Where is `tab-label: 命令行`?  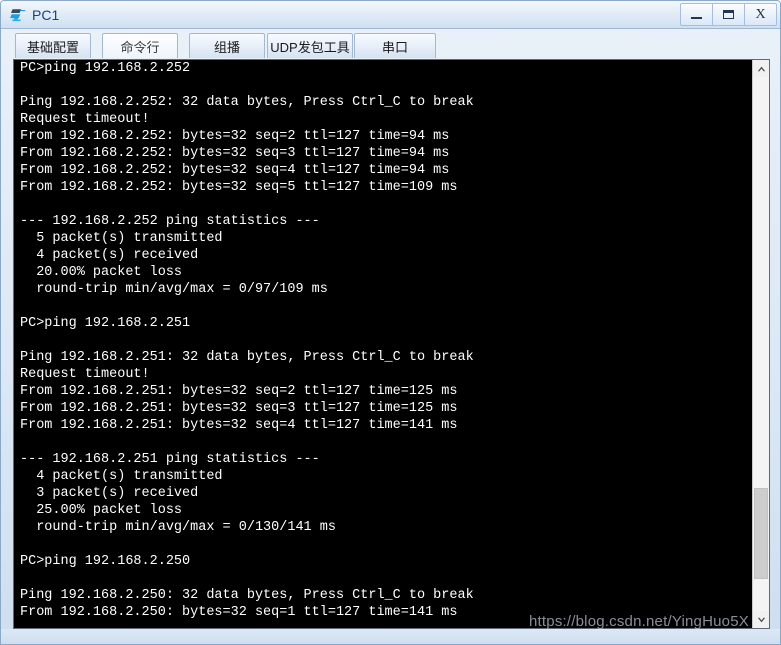
tab-label: 命令行 is located at coordinates (140, 47).